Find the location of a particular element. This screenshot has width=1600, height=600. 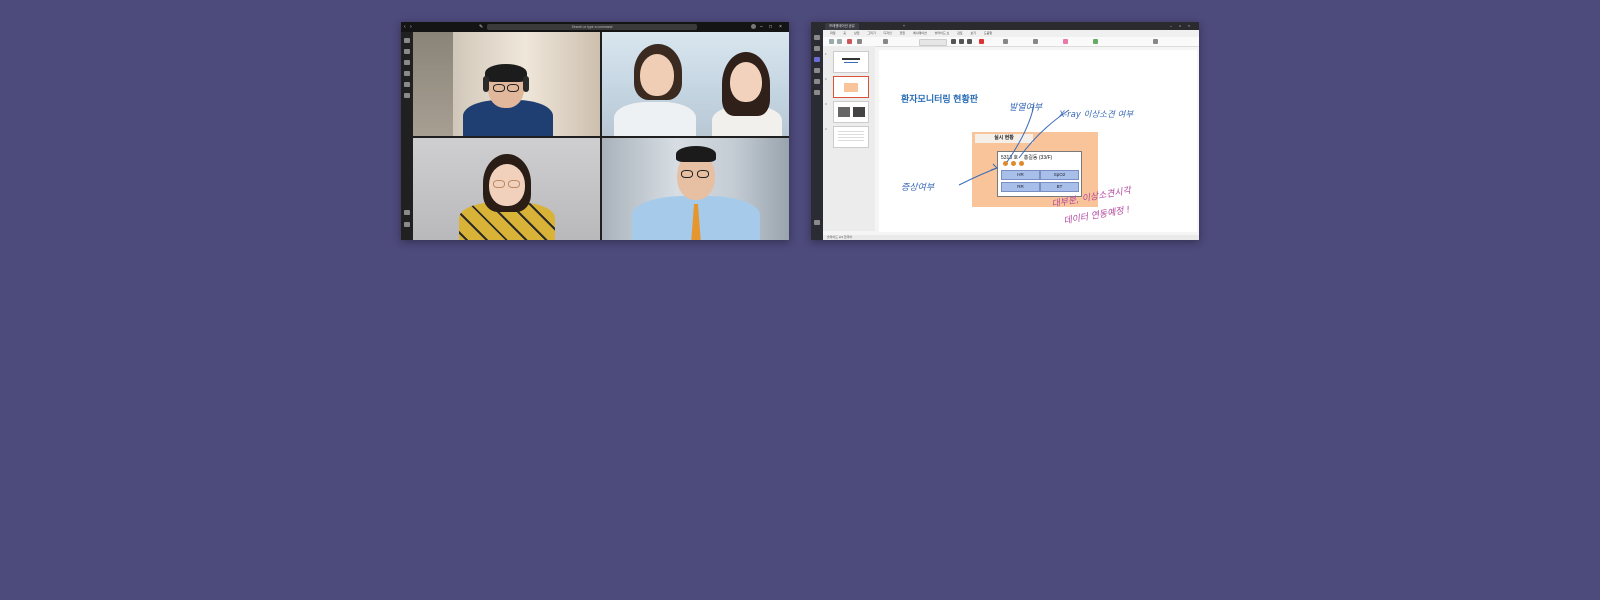

compose-icon: ✎ is located at coordinates (481, 27).